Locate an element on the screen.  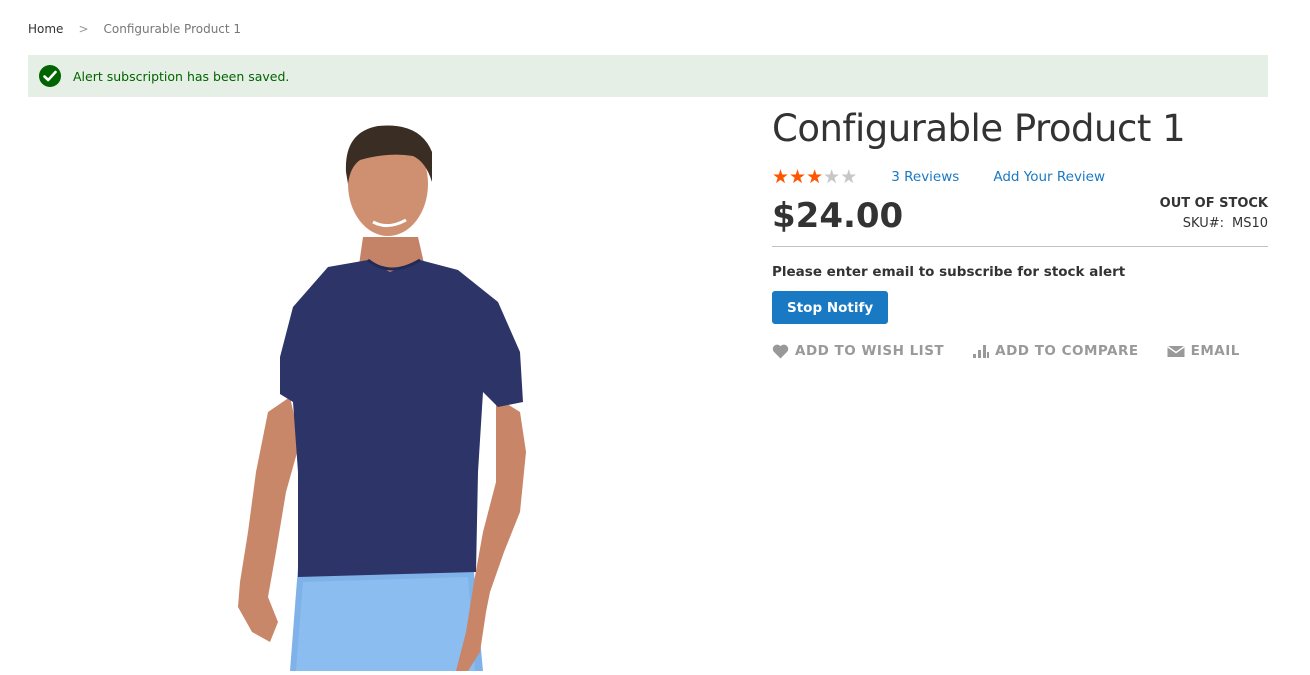
sku: SKU#: MS10 is located at coordinates (1214, 223).